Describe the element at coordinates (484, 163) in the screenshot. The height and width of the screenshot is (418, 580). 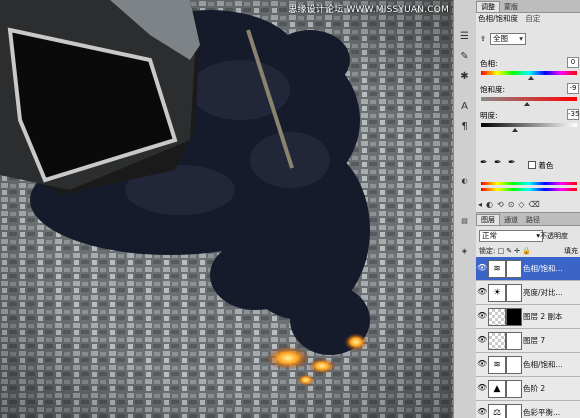
I see `eyedropper-icon: ✒` at that location.